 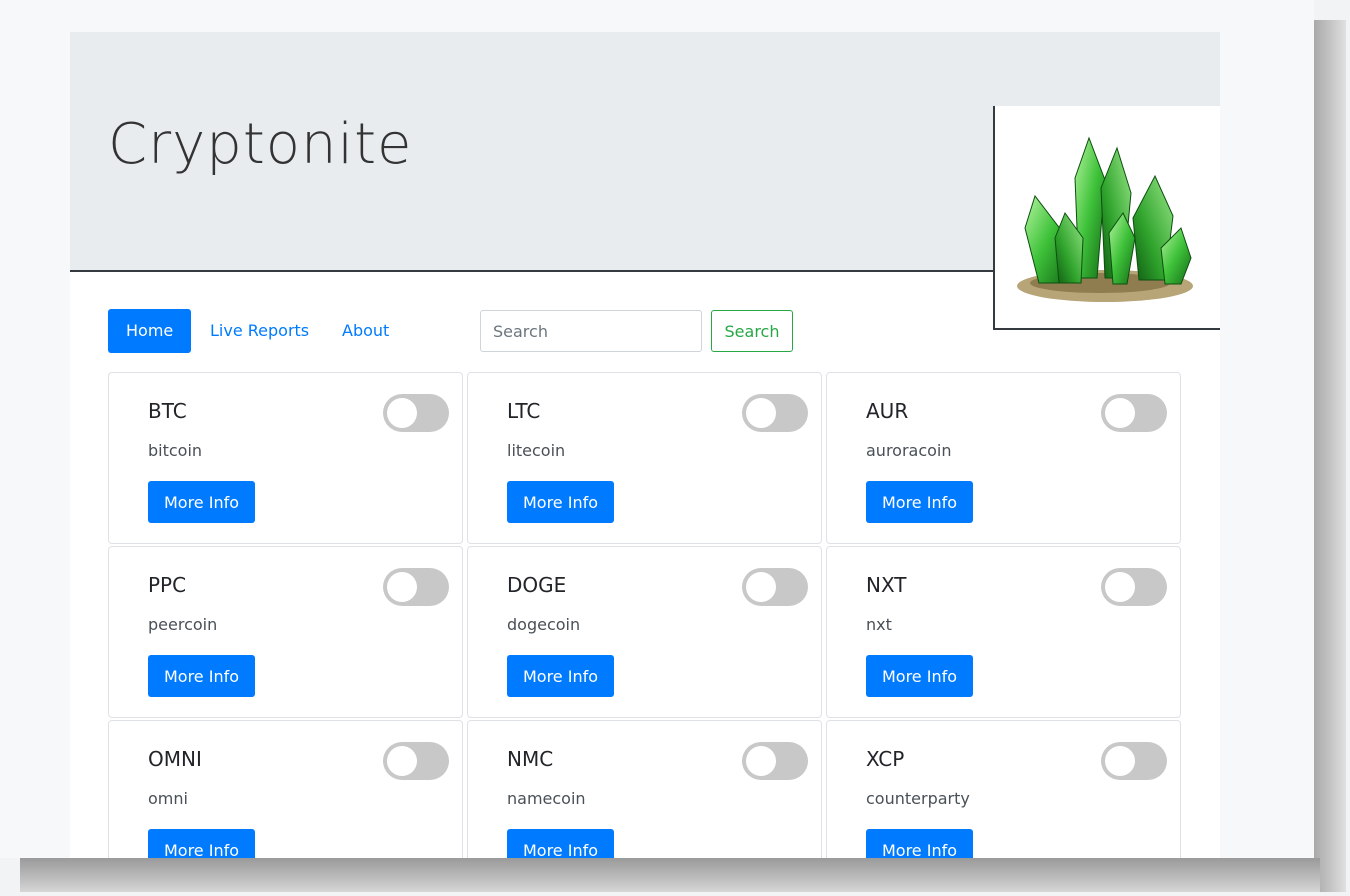 I want to click on coin-name: namecoin, so click(x=546, y=798).